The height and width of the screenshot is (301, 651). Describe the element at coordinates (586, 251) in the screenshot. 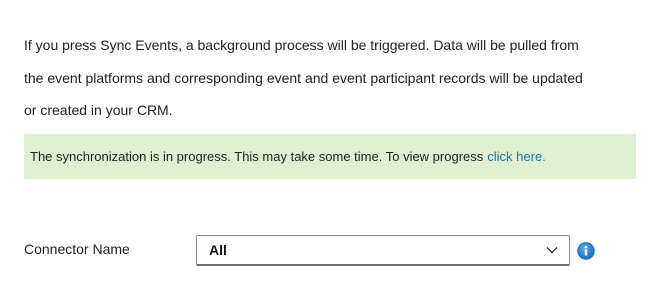

I see `info-icon` at that location.